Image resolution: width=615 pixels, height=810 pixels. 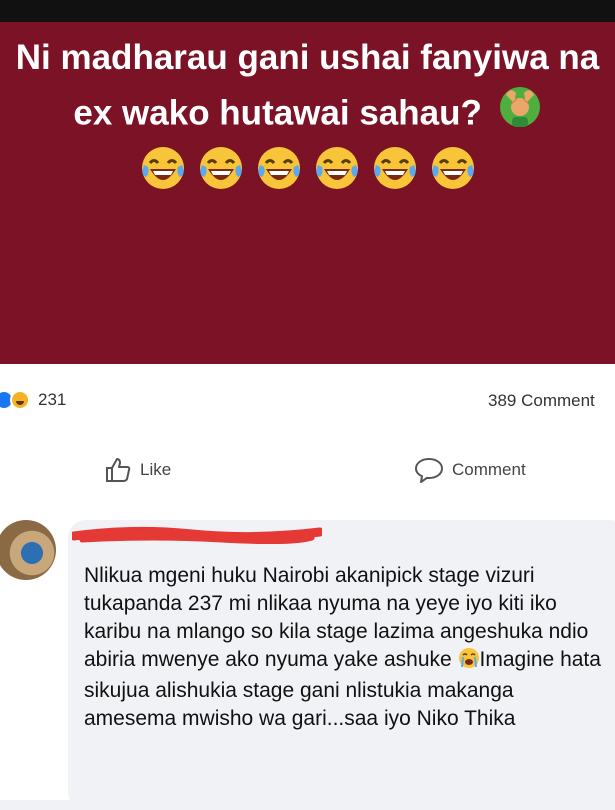 What do you see at coordinates (429, 470) in the screenshot?
I see `comment-bubble-icon` at bounding box center [429, 470].